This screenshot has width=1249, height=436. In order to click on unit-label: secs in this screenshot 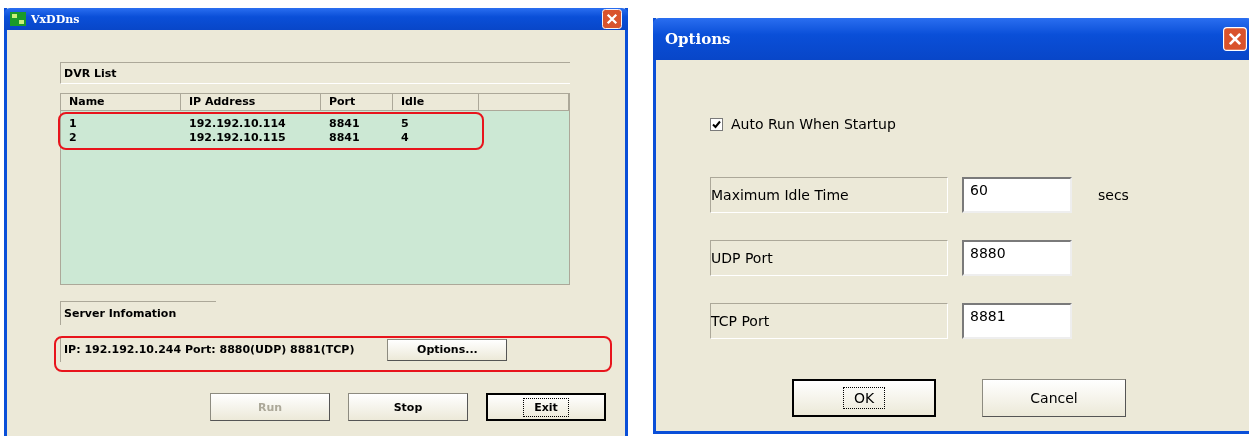, I will do `click(1113, 195)`.